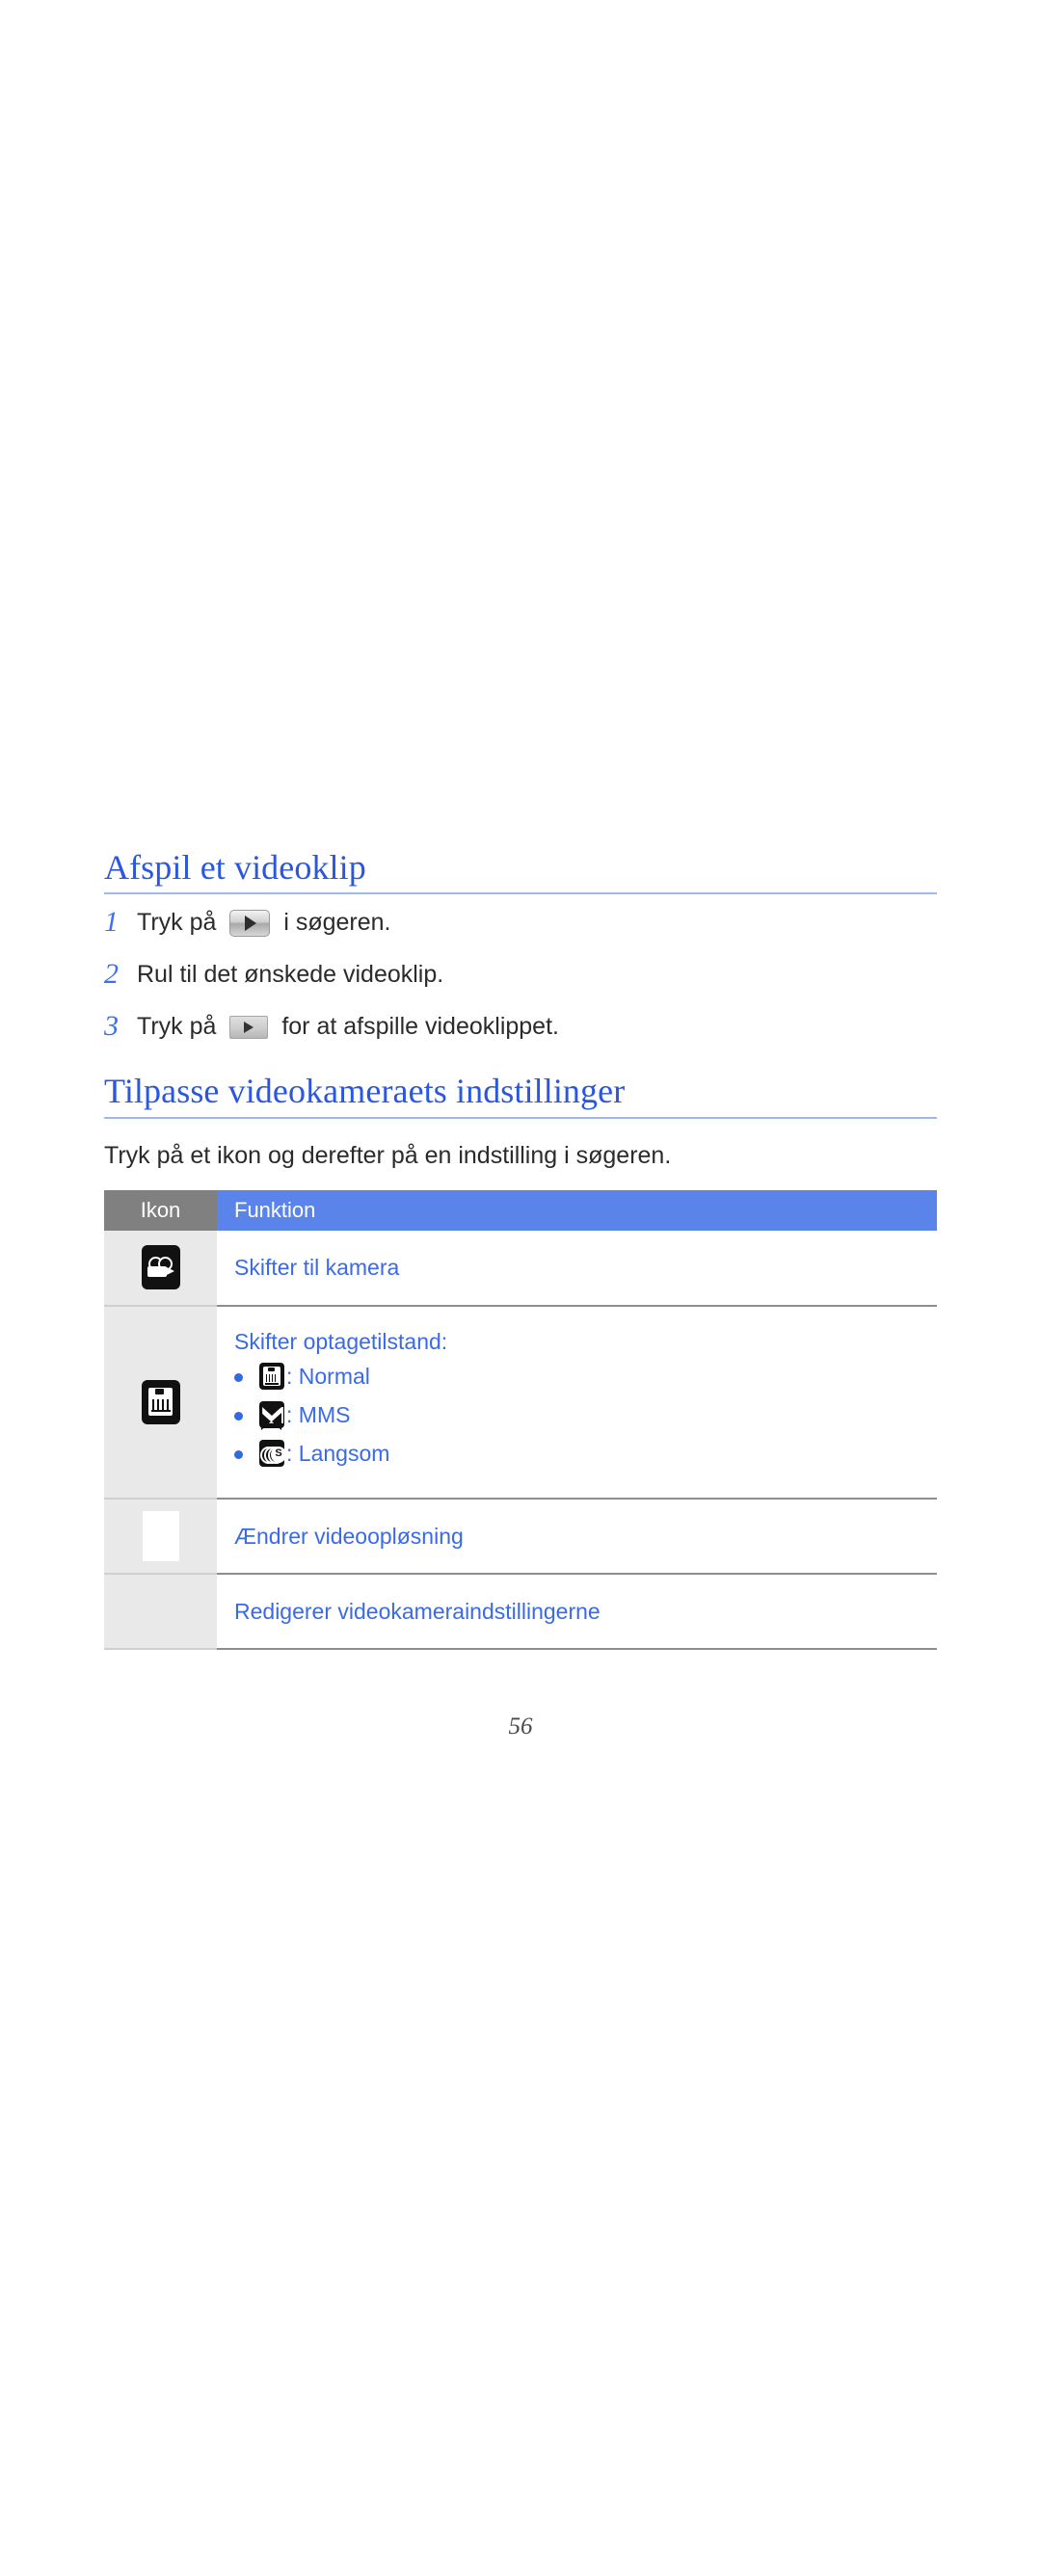 The width and height of the screenshot is (1041, 2576). I want to click on function-text: Ændrer videoopløsning, so click(349, 1536).